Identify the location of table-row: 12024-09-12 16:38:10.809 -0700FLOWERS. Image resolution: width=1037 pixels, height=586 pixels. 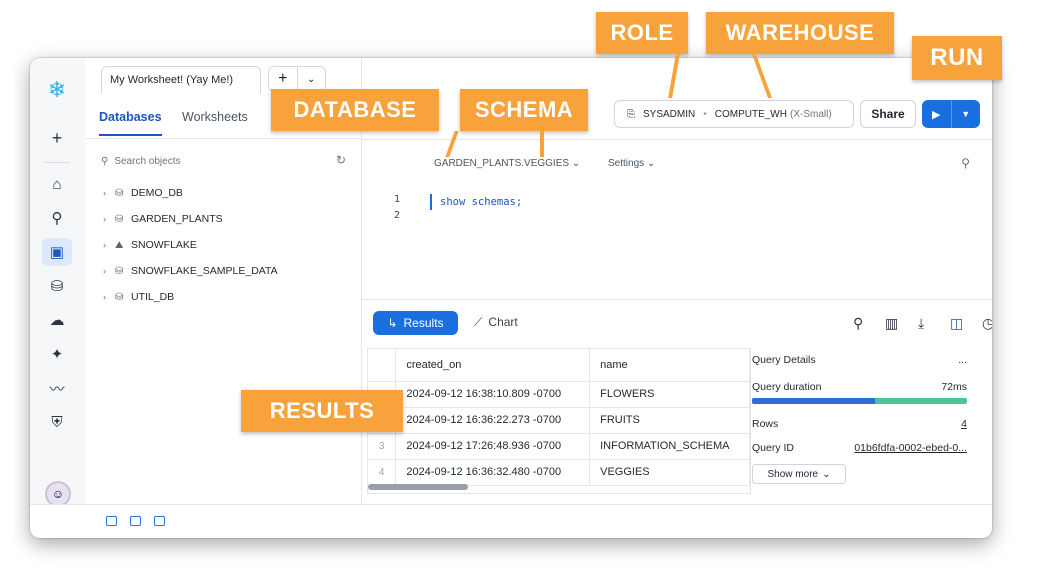
(559, 394).